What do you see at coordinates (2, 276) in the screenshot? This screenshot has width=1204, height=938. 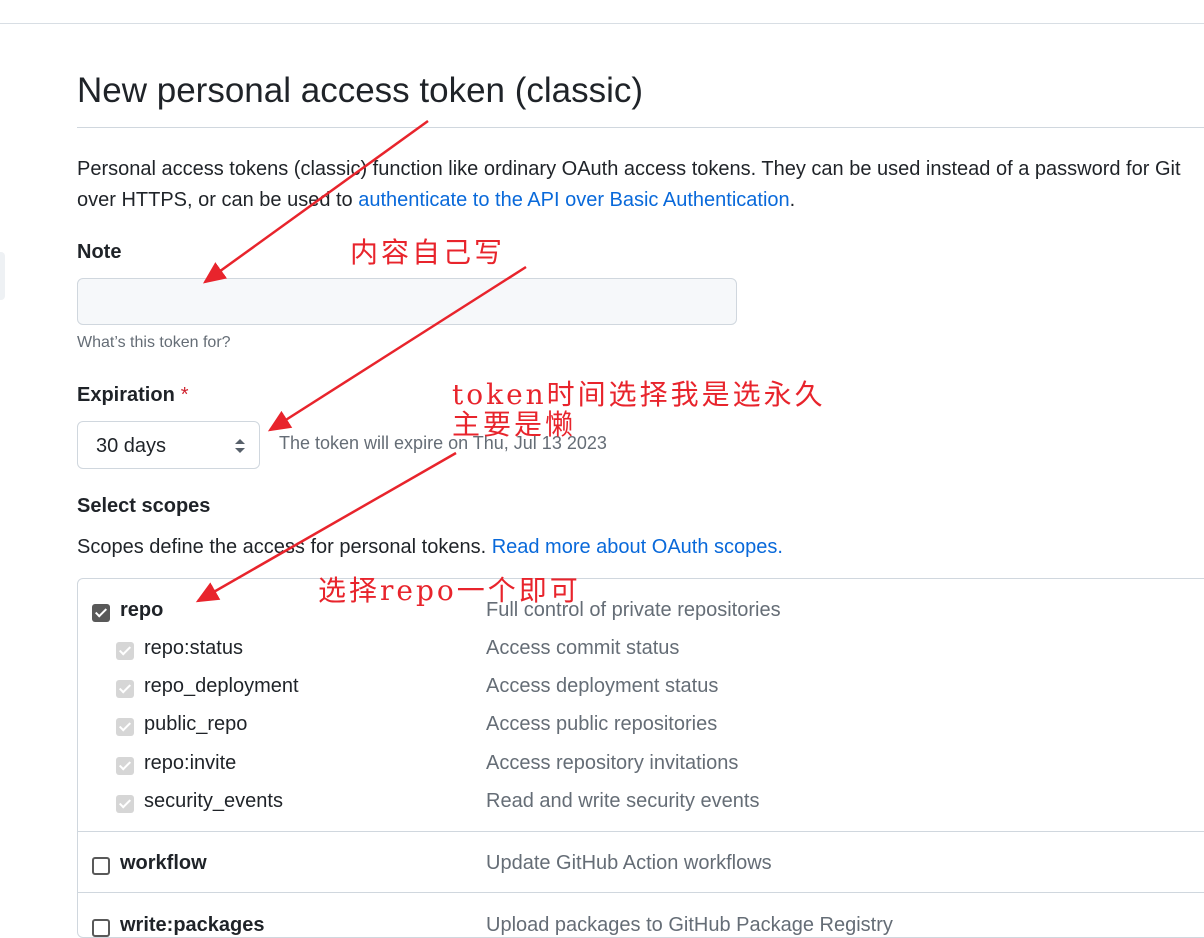 I see `side-panel-tab` at bounding box center [2, 276].